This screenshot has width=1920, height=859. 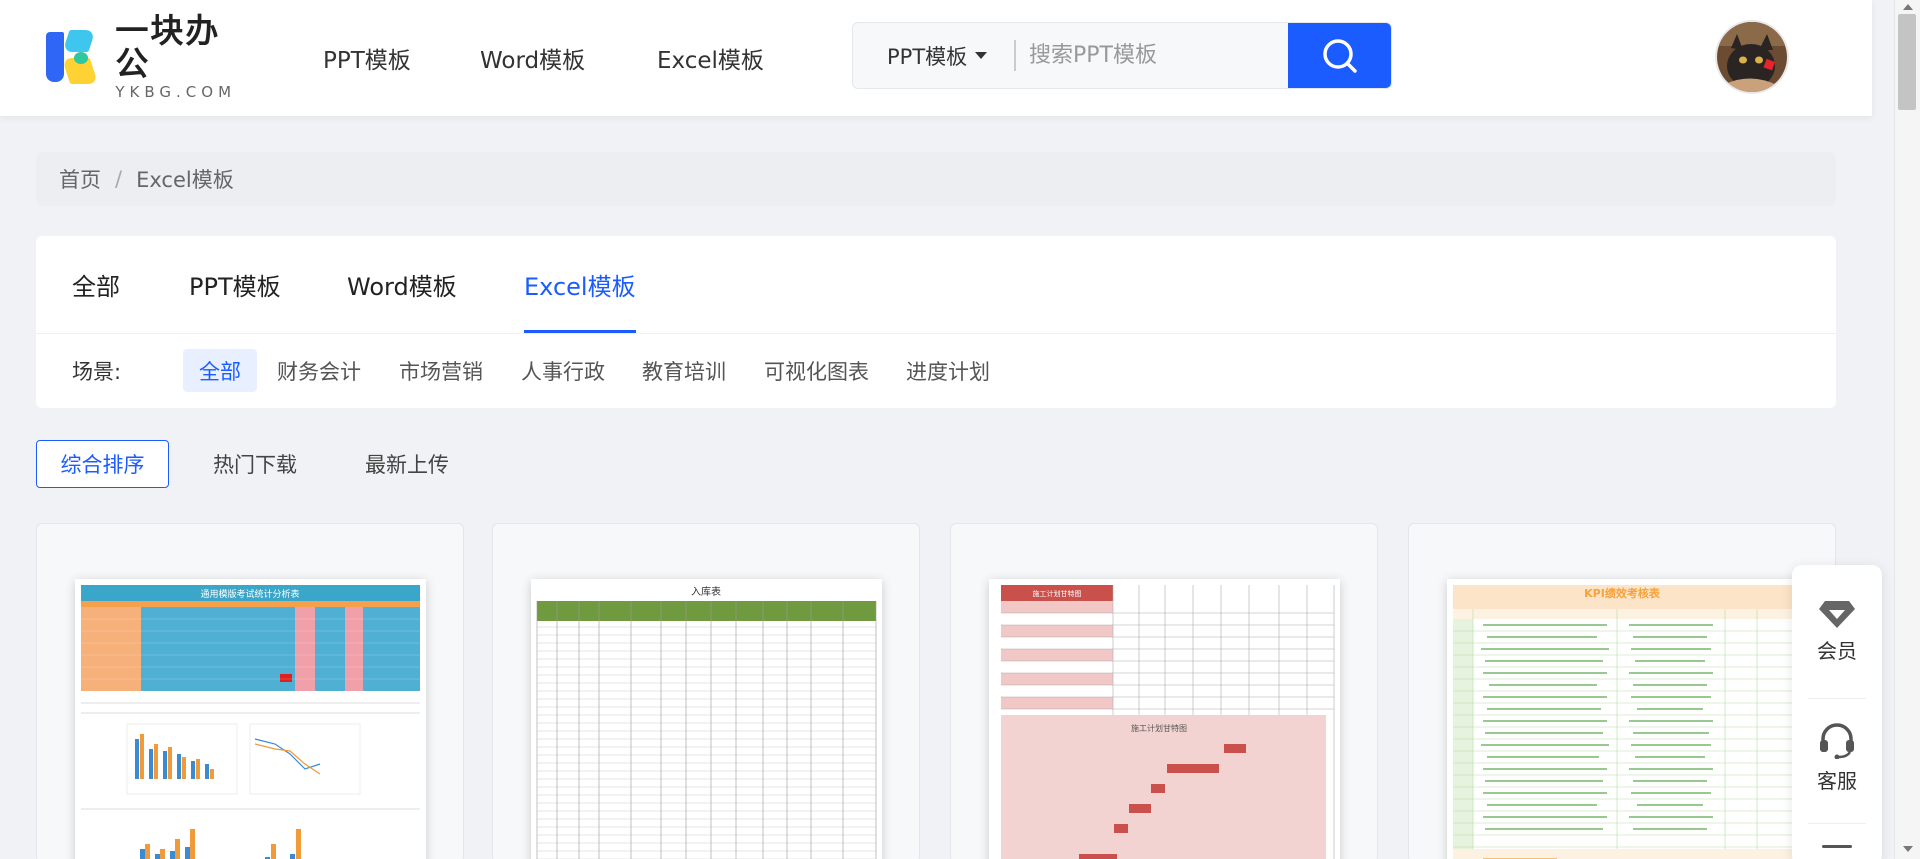 I want to click on search-bar: PPT模板, so click(x=1122, y=55).